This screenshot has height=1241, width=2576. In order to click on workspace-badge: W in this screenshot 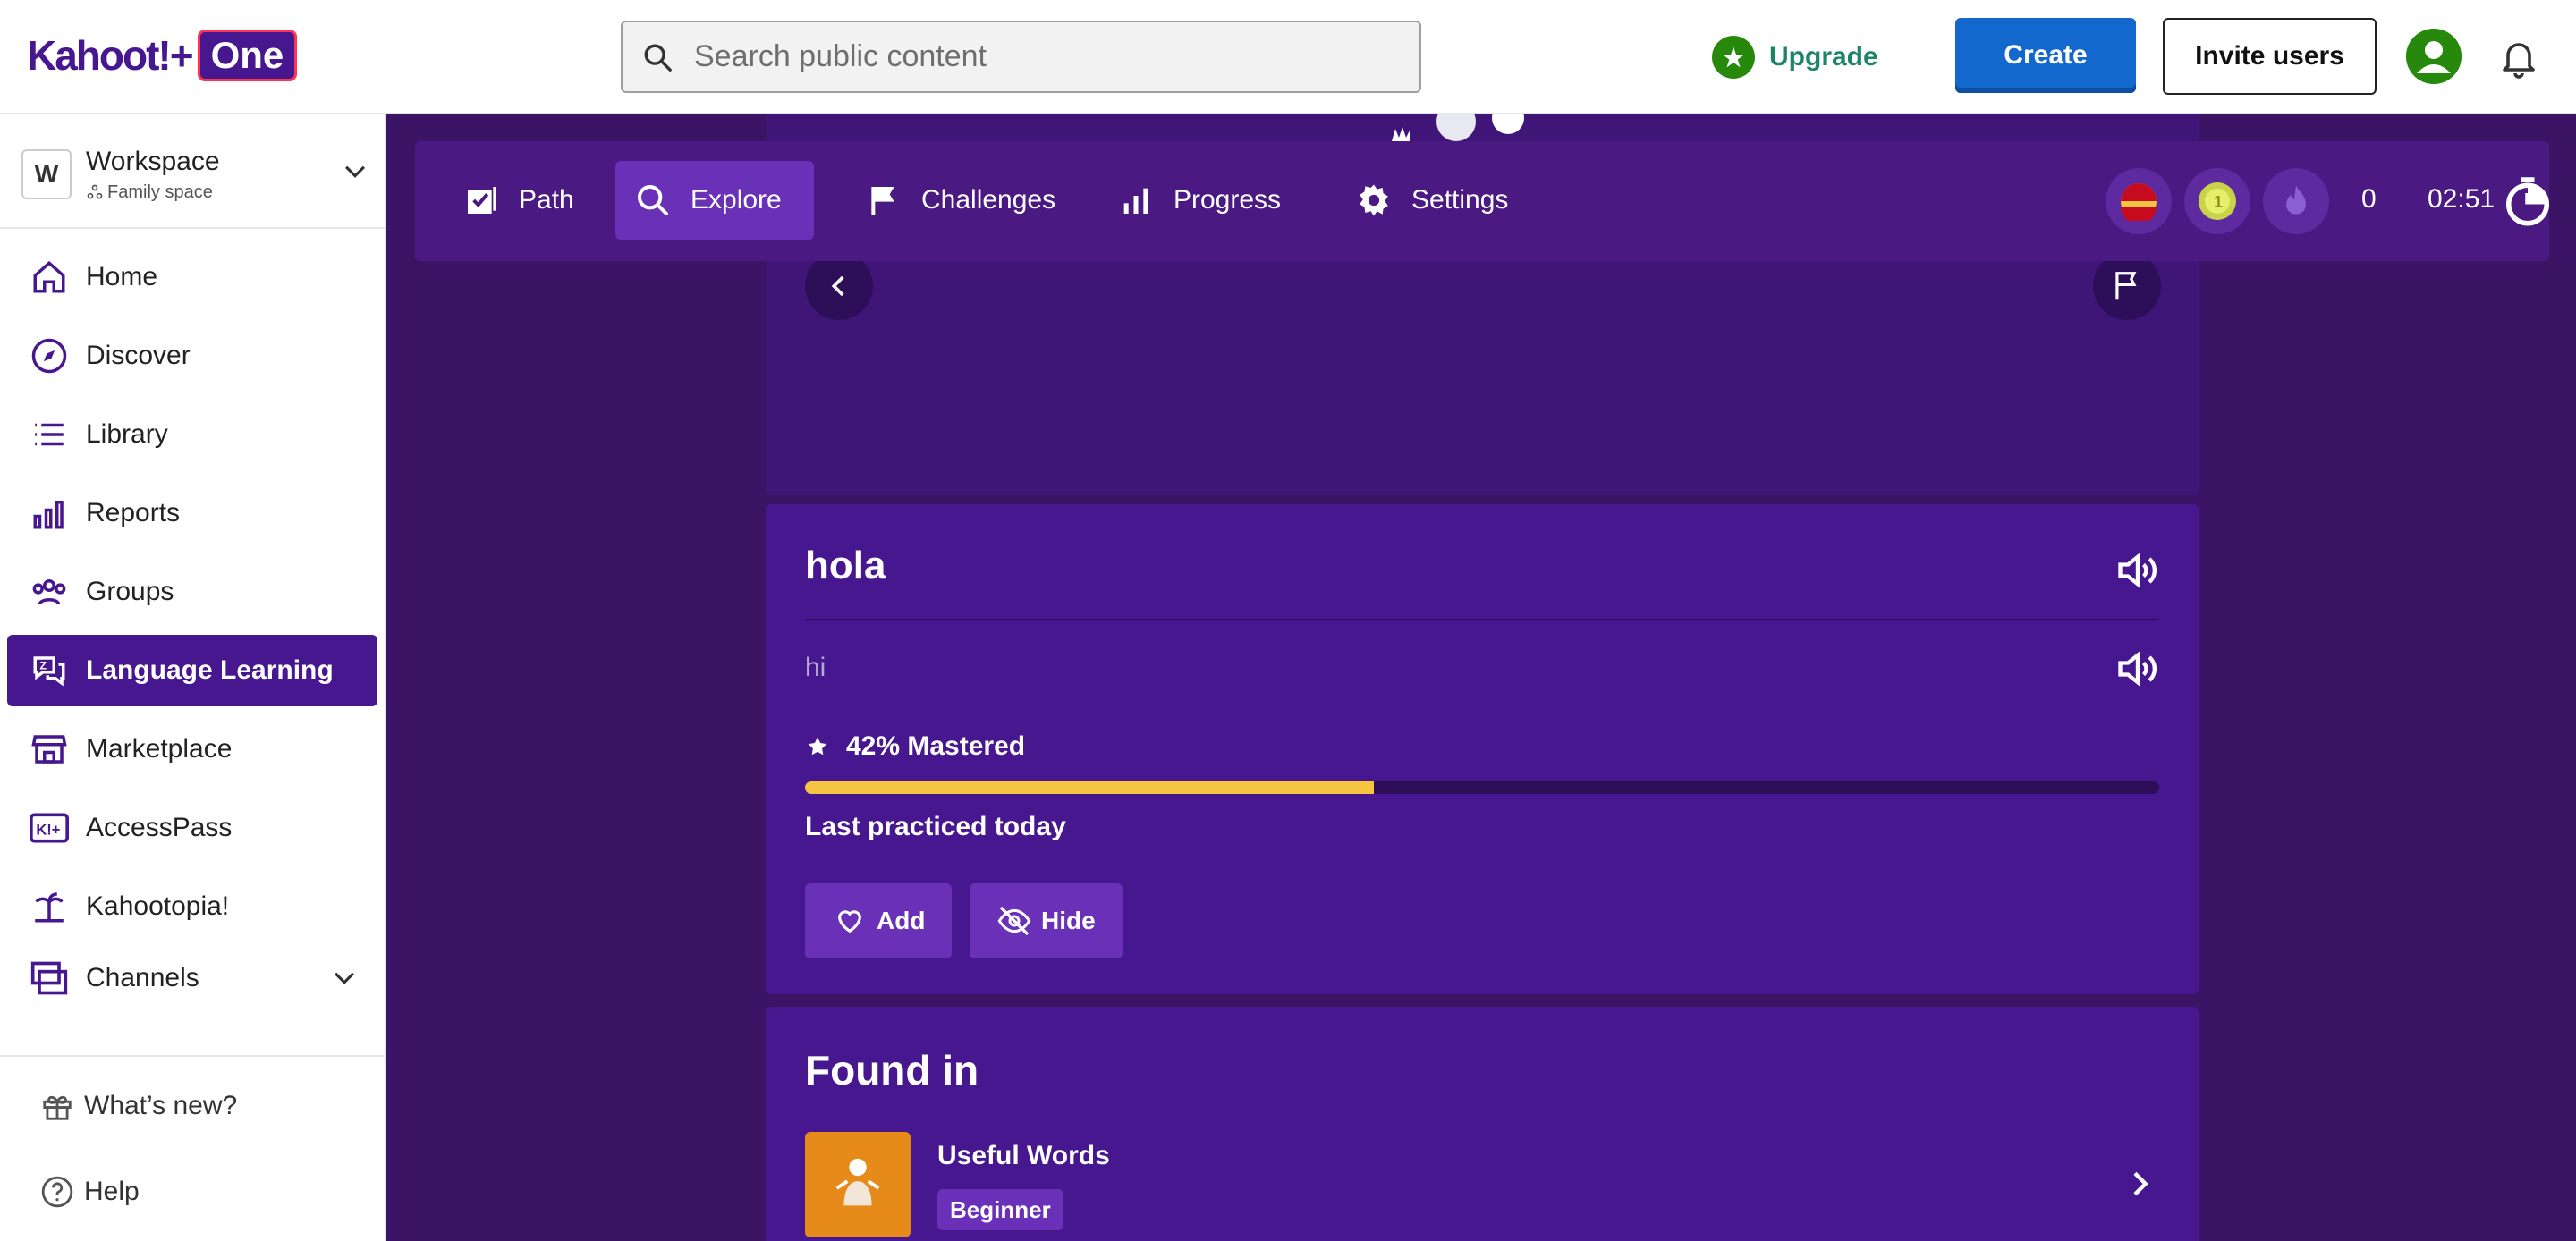, I will do `click(46, 174)`.